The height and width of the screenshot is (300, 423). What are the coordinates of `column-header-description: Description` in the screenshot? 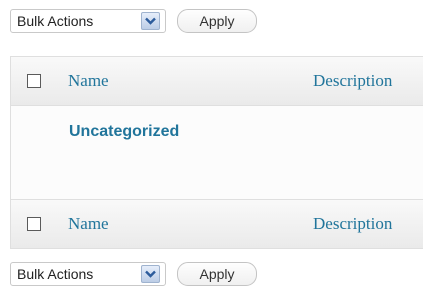 It's located at (352, 81).